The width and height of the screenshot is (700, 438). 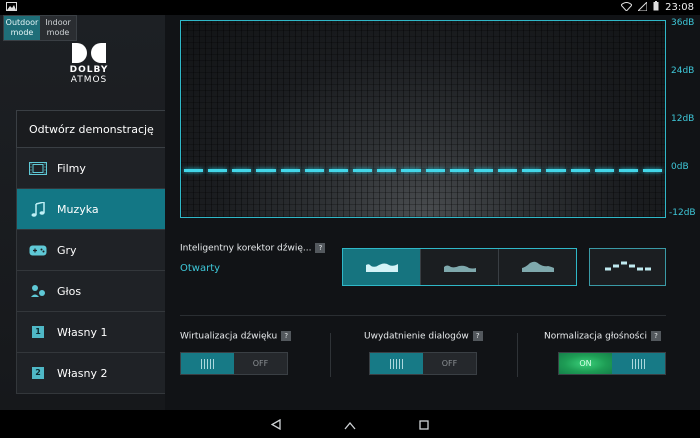 I want to click on custom-eq-button, so click(x=627, y=267).